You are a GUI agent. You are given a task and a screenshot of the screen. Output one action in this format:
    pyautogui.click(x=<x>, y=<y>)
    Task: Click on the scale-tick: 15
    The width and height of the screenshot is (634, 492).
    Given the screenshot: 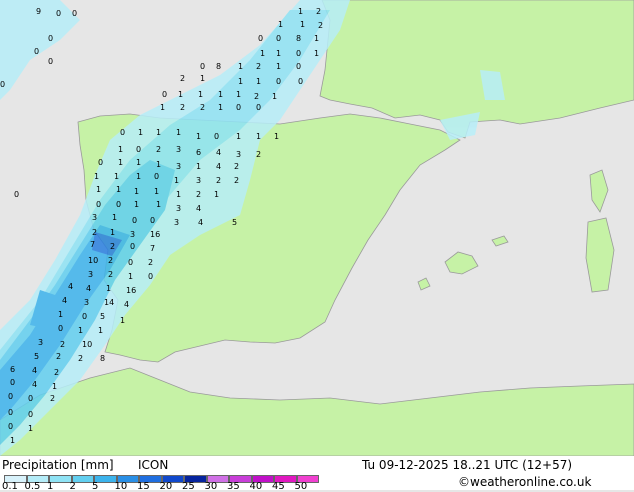 What is the action you would take?
    pyautogui.click(x=143, y=486)
    